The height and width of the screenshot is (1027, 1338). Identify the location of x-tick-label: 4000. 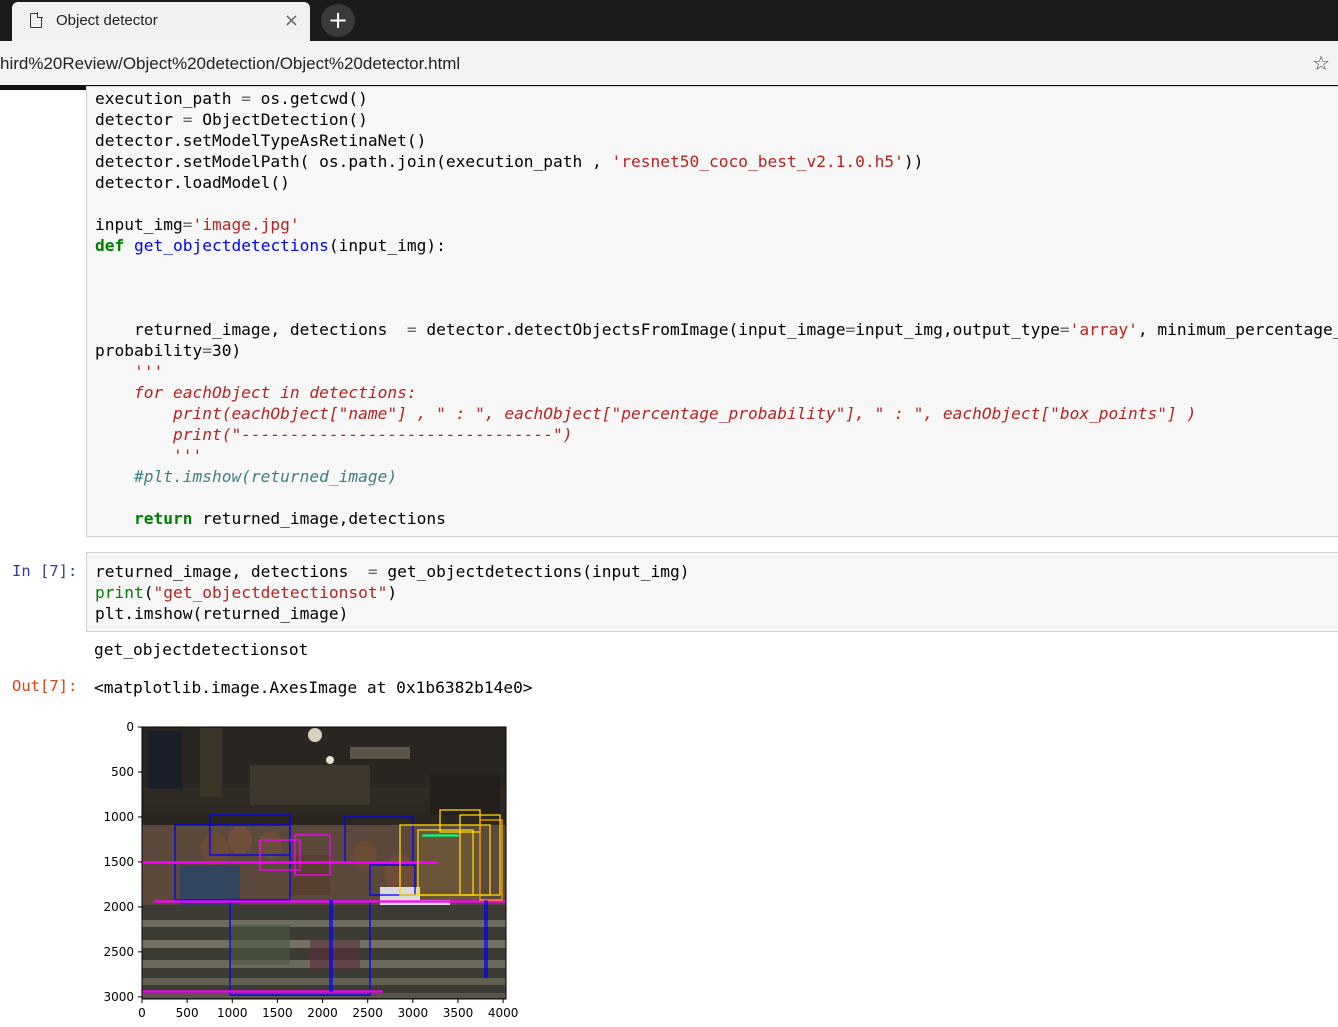
(503, 1013).